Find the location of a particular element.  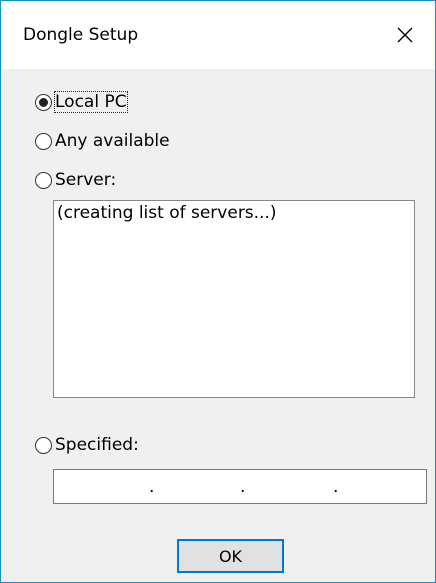

radio-server: Server: is located at coordinates (75, 180).